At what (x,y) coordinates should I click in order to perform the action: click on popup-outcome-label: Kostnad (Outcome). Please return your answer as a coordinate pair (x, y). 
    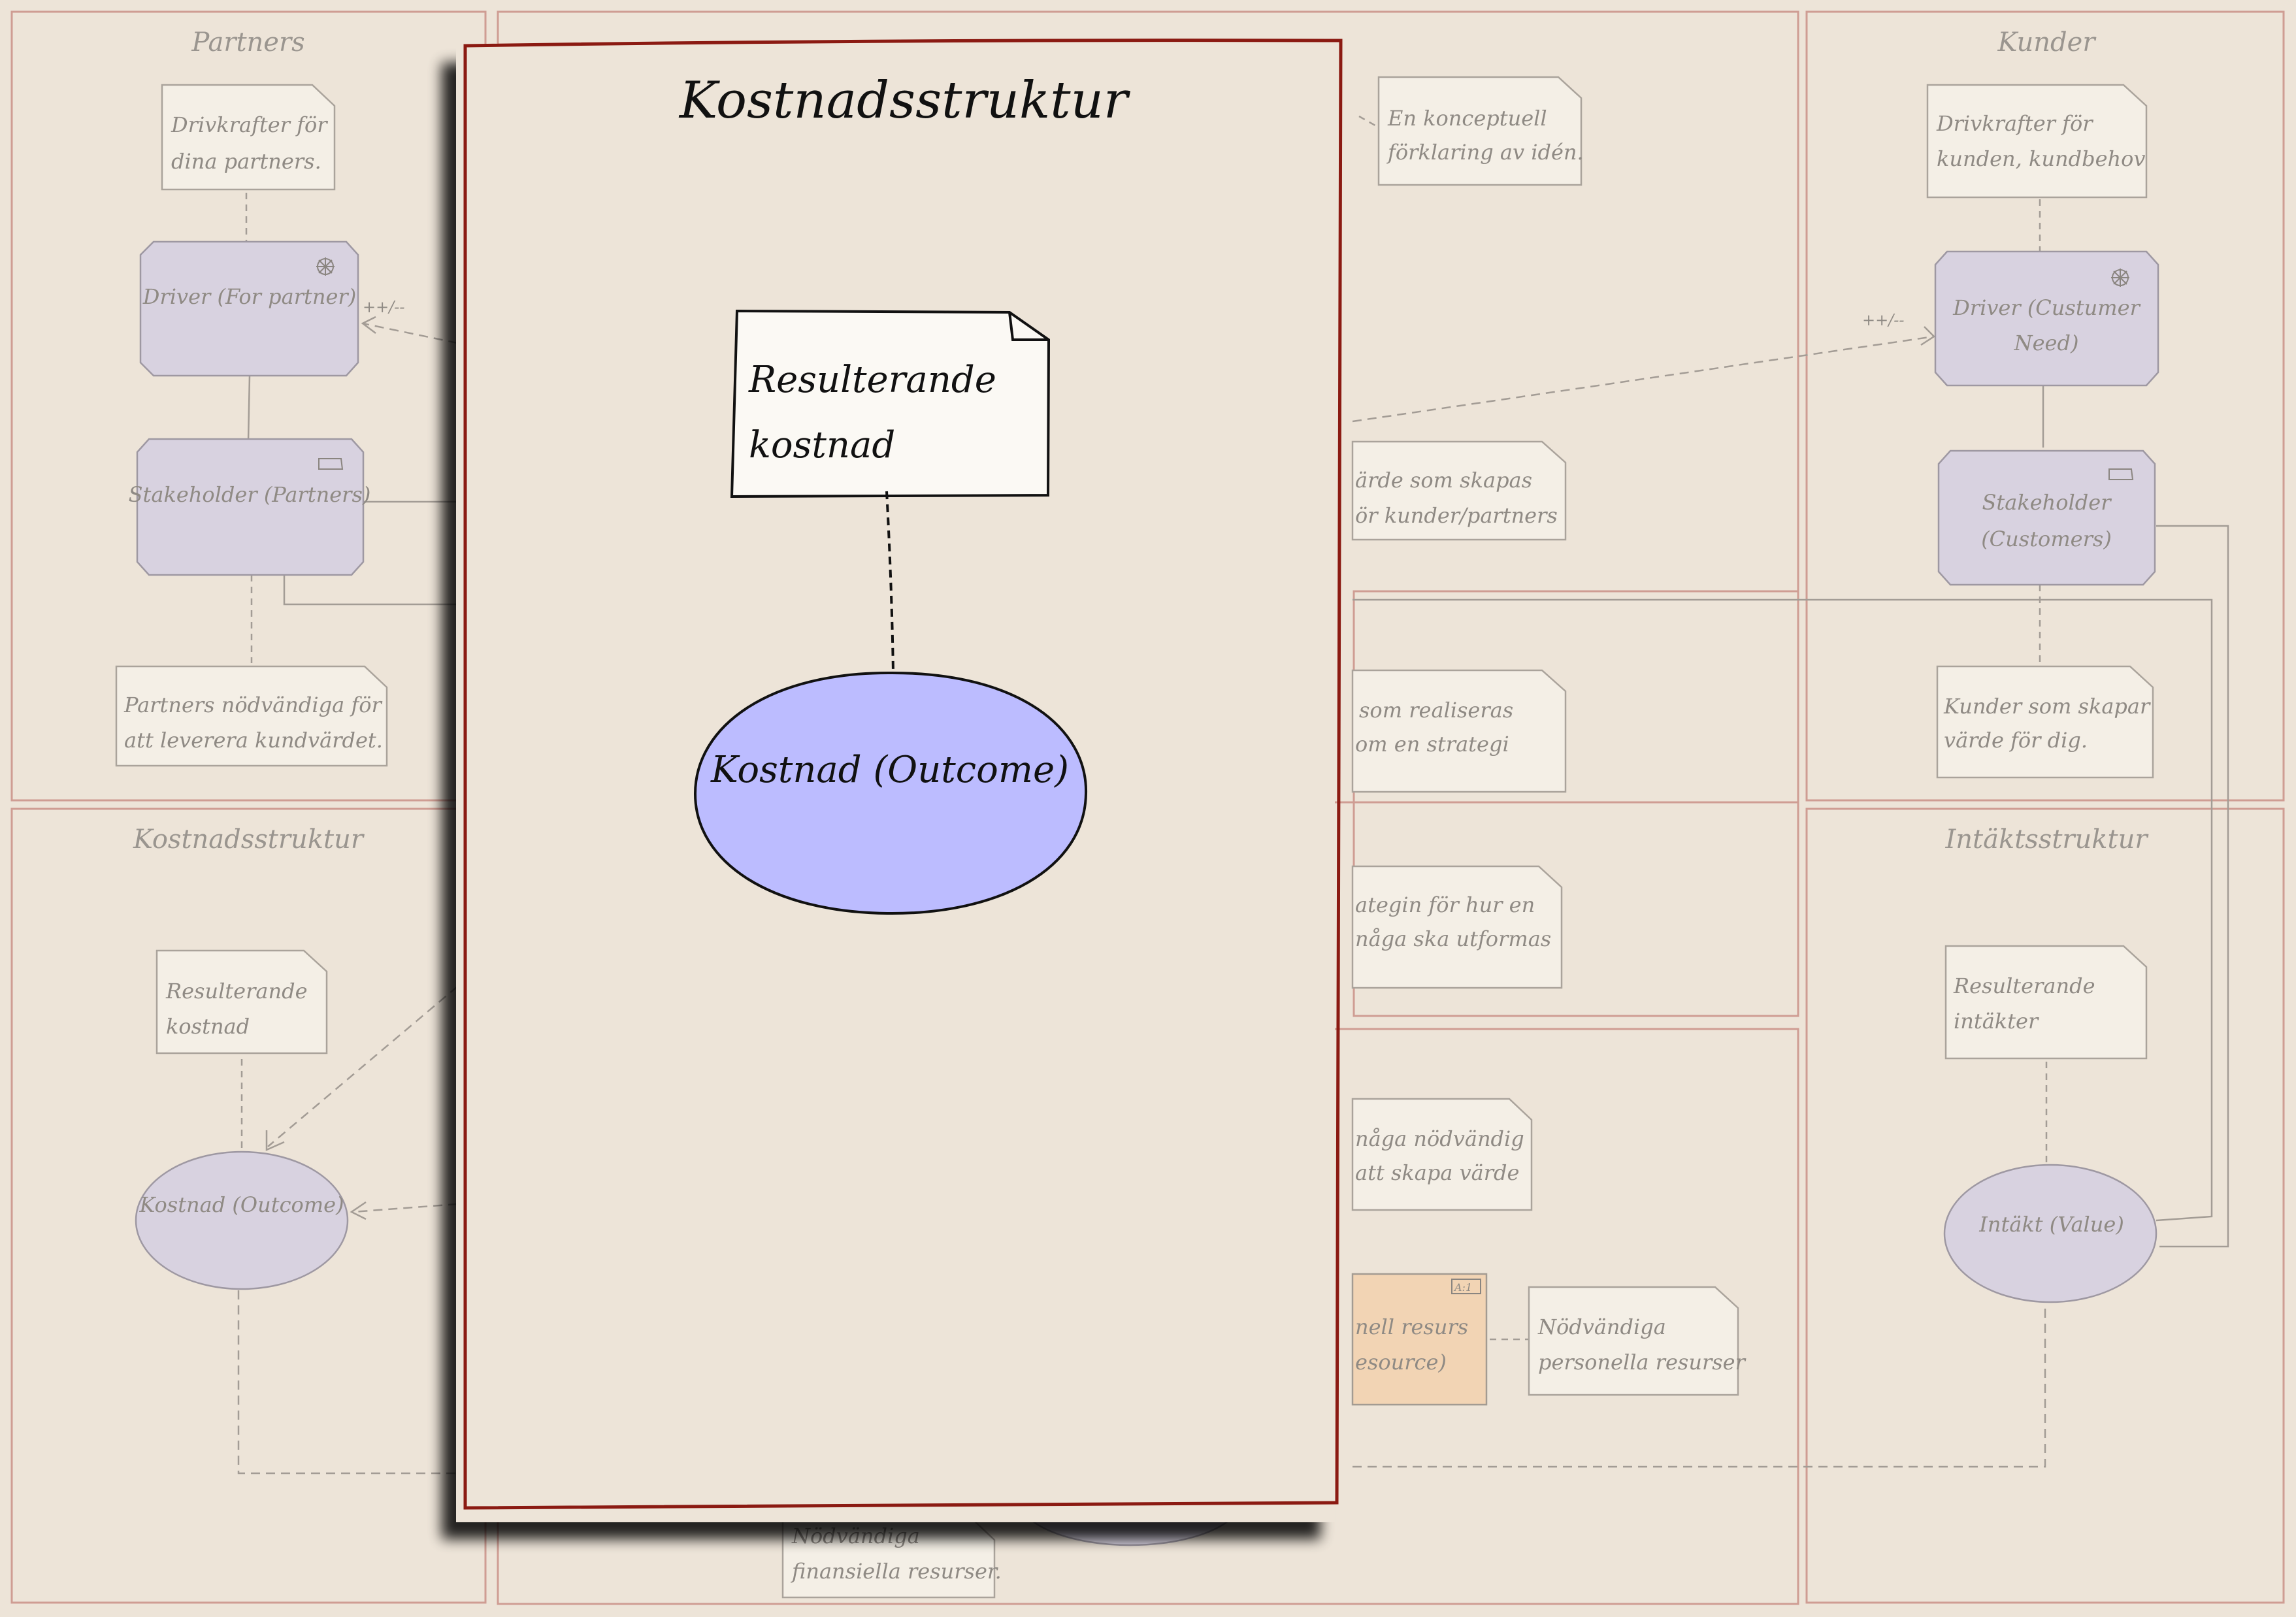
    Looking at the image, I should click on (889, 770).